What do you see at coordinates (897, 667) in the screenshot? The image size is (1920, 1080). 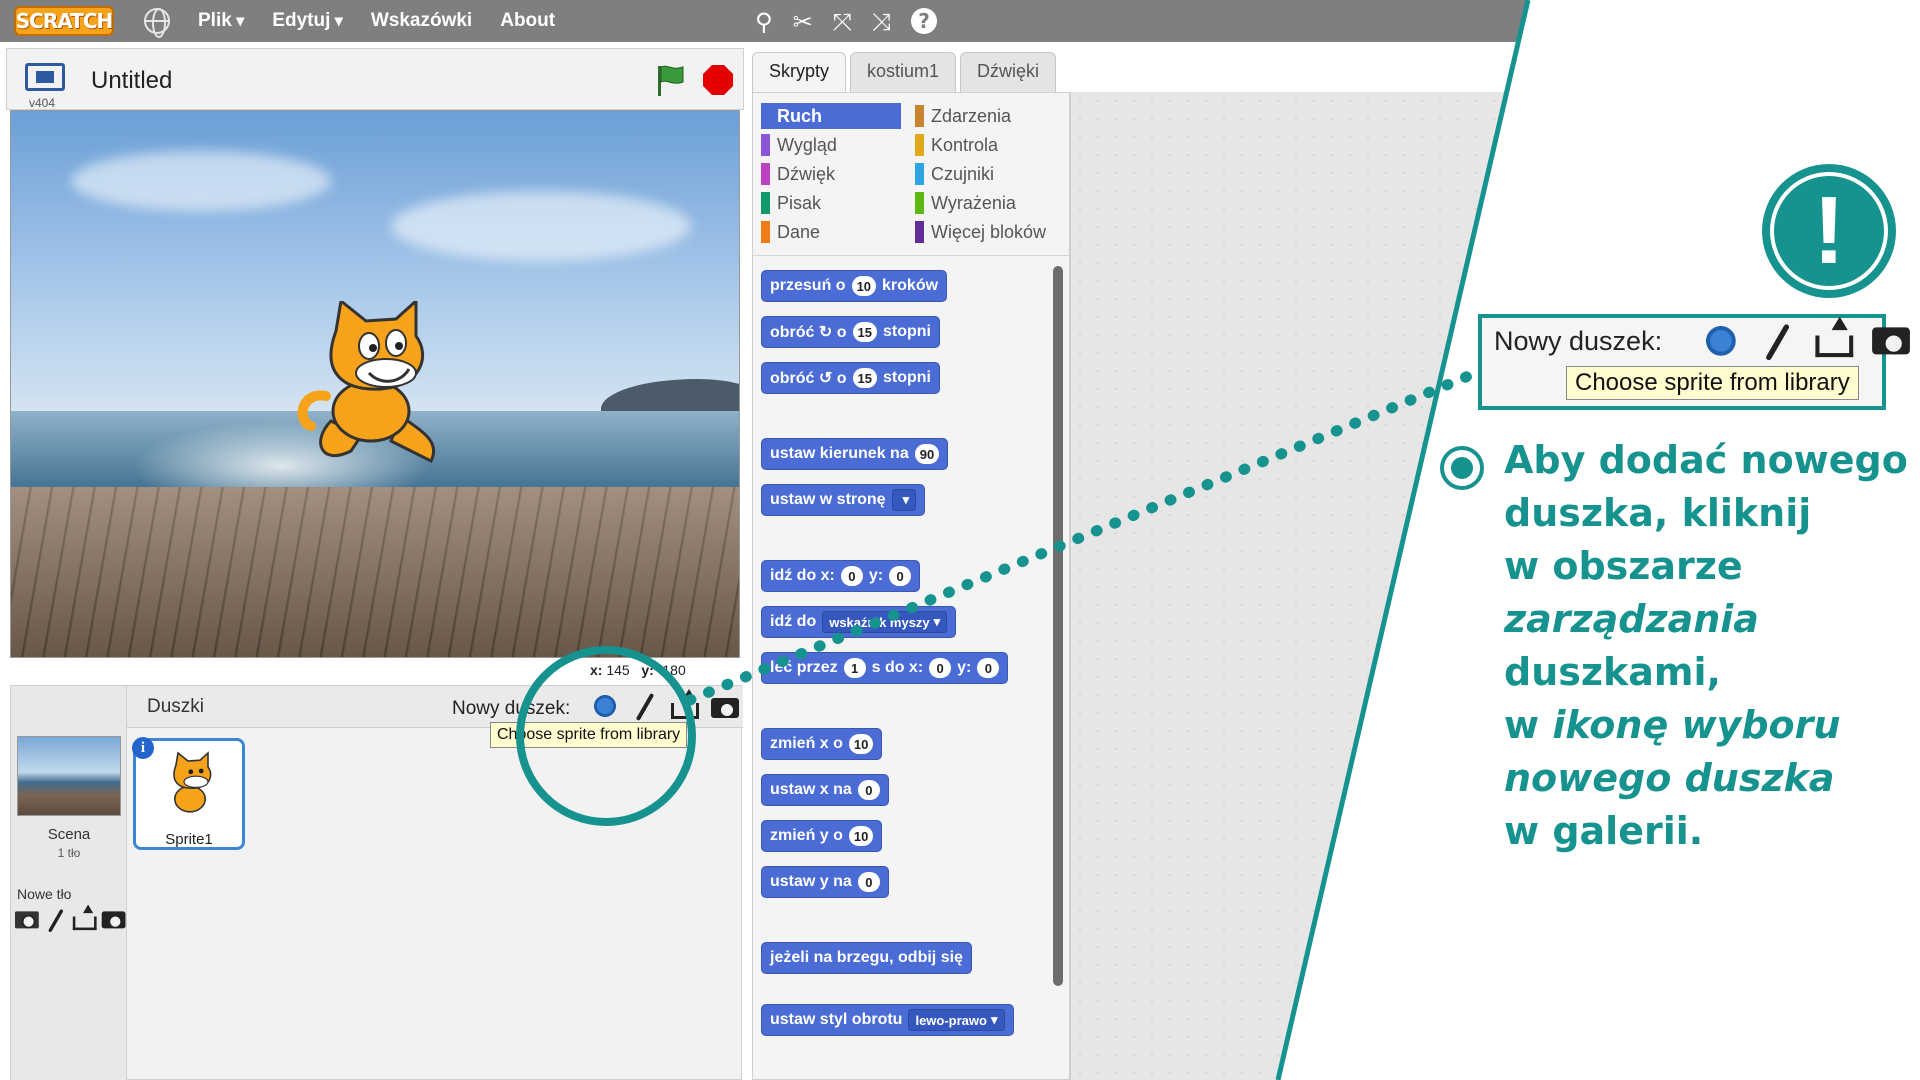 I see `block-text: s do x:` at bounding box center [897, 667].